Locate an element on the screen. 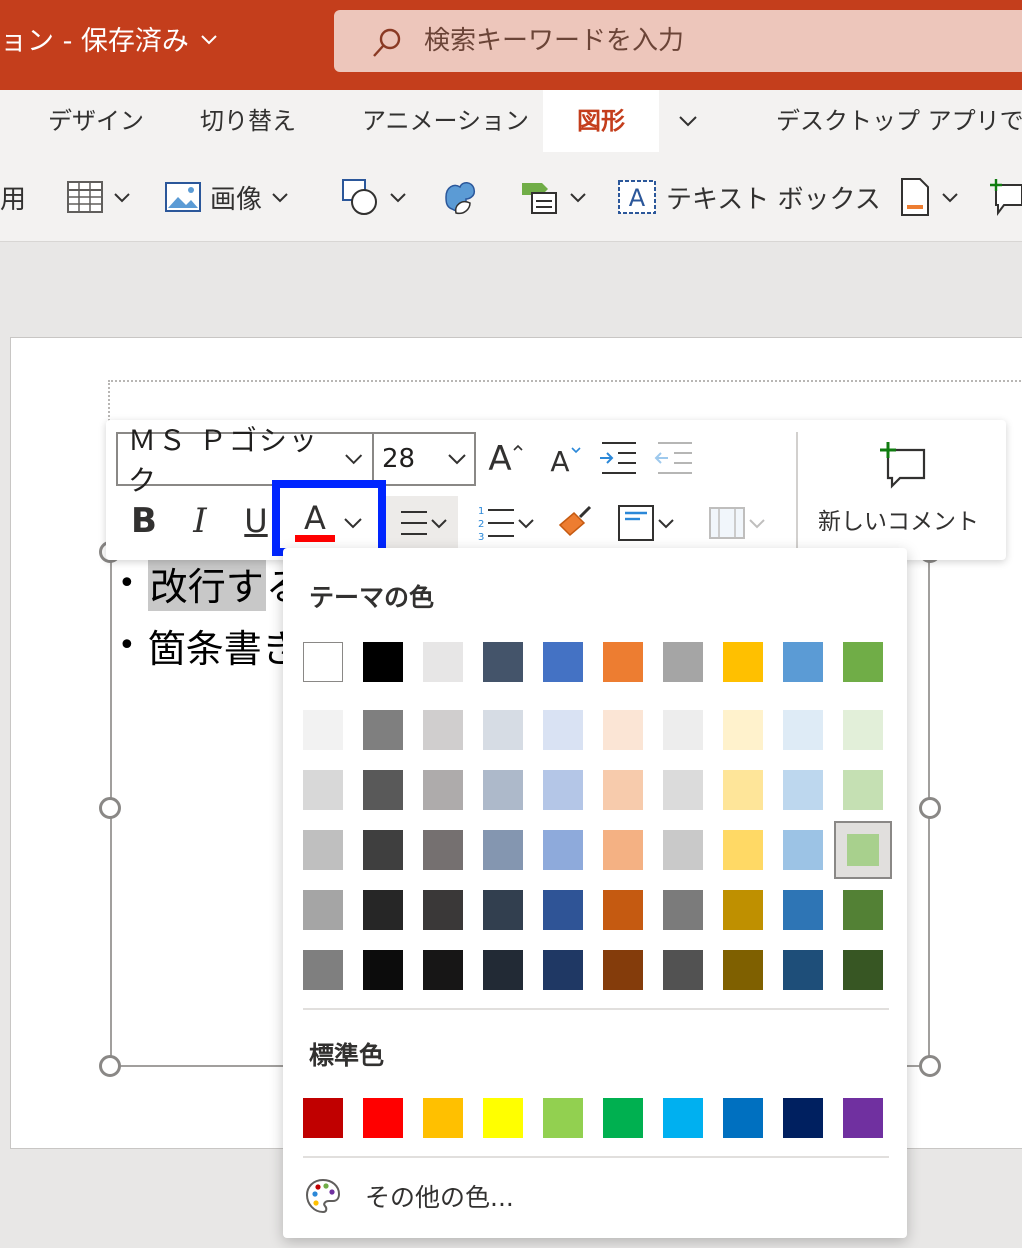  insert-image-button: 画像 is located at coordinates (227, 197).